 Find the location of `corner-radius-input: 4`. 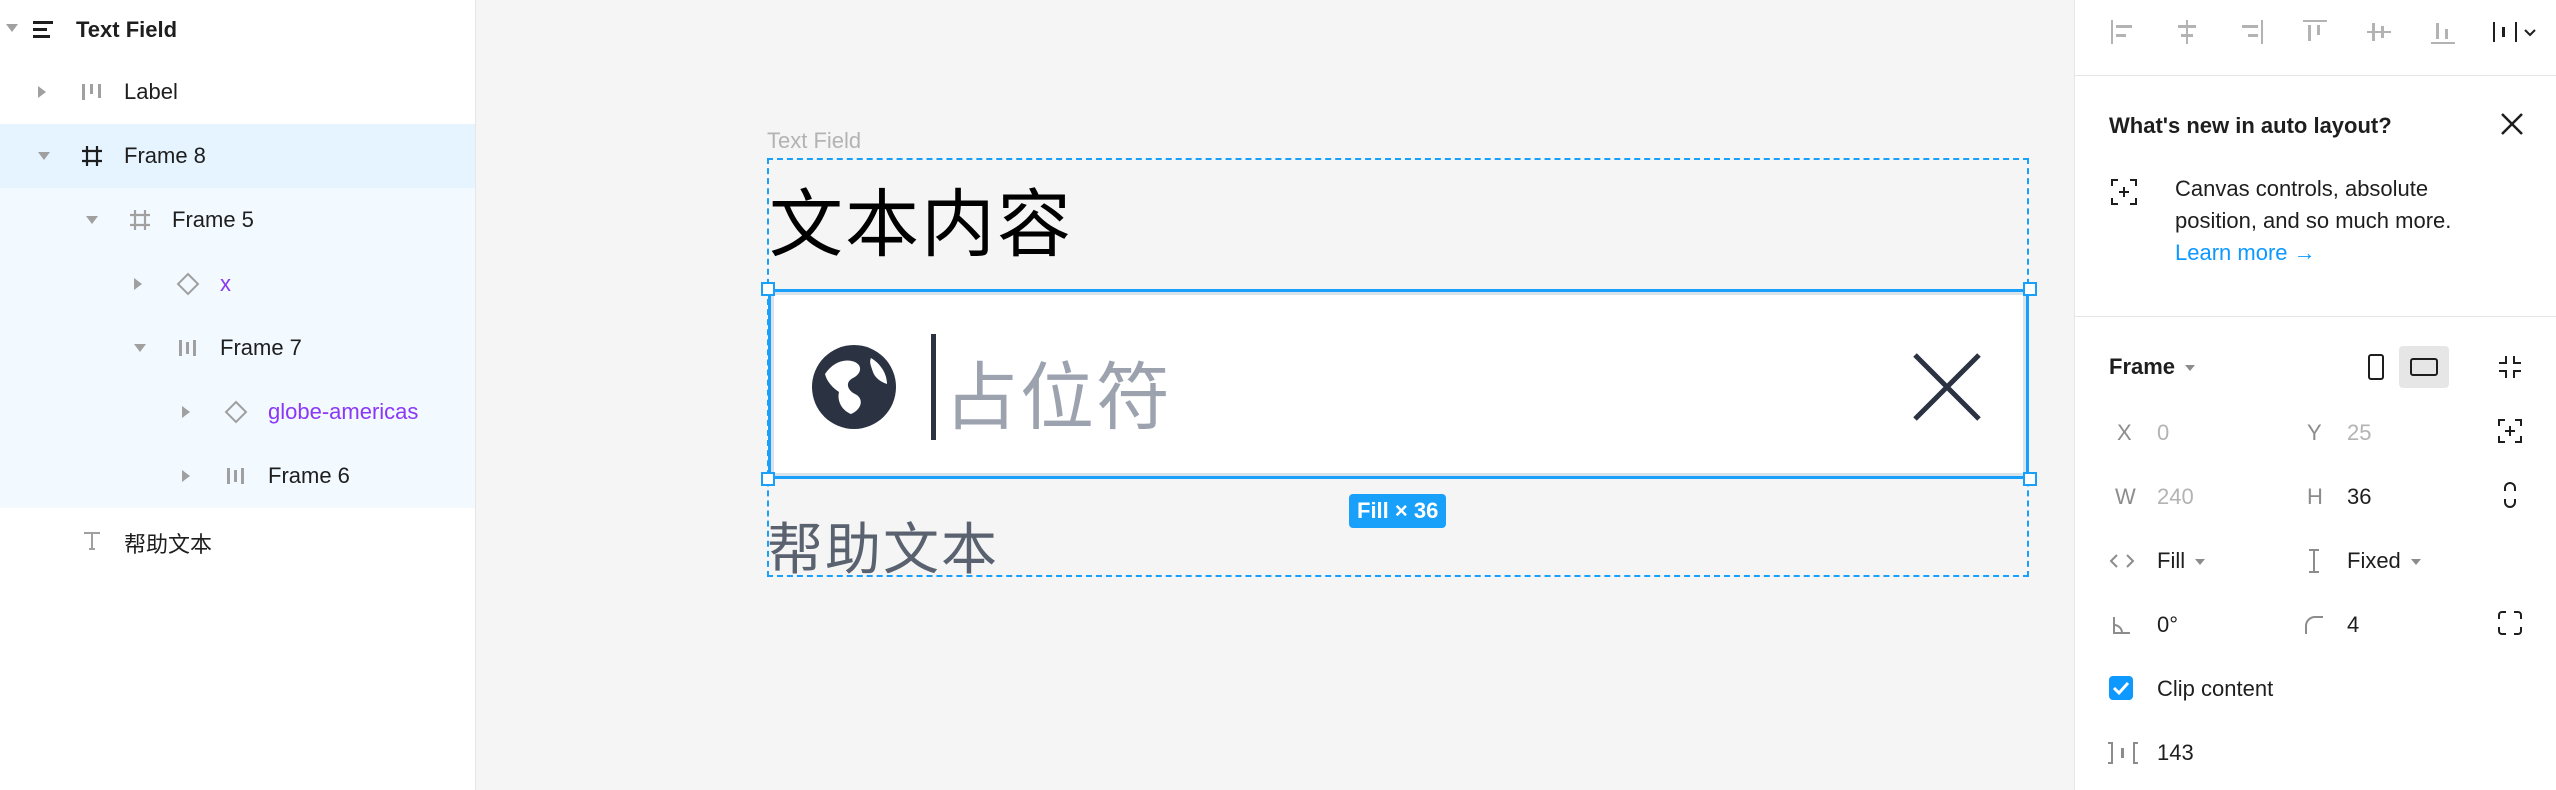

corner-radius-input: 4 is located at coordinates (2353, 625).